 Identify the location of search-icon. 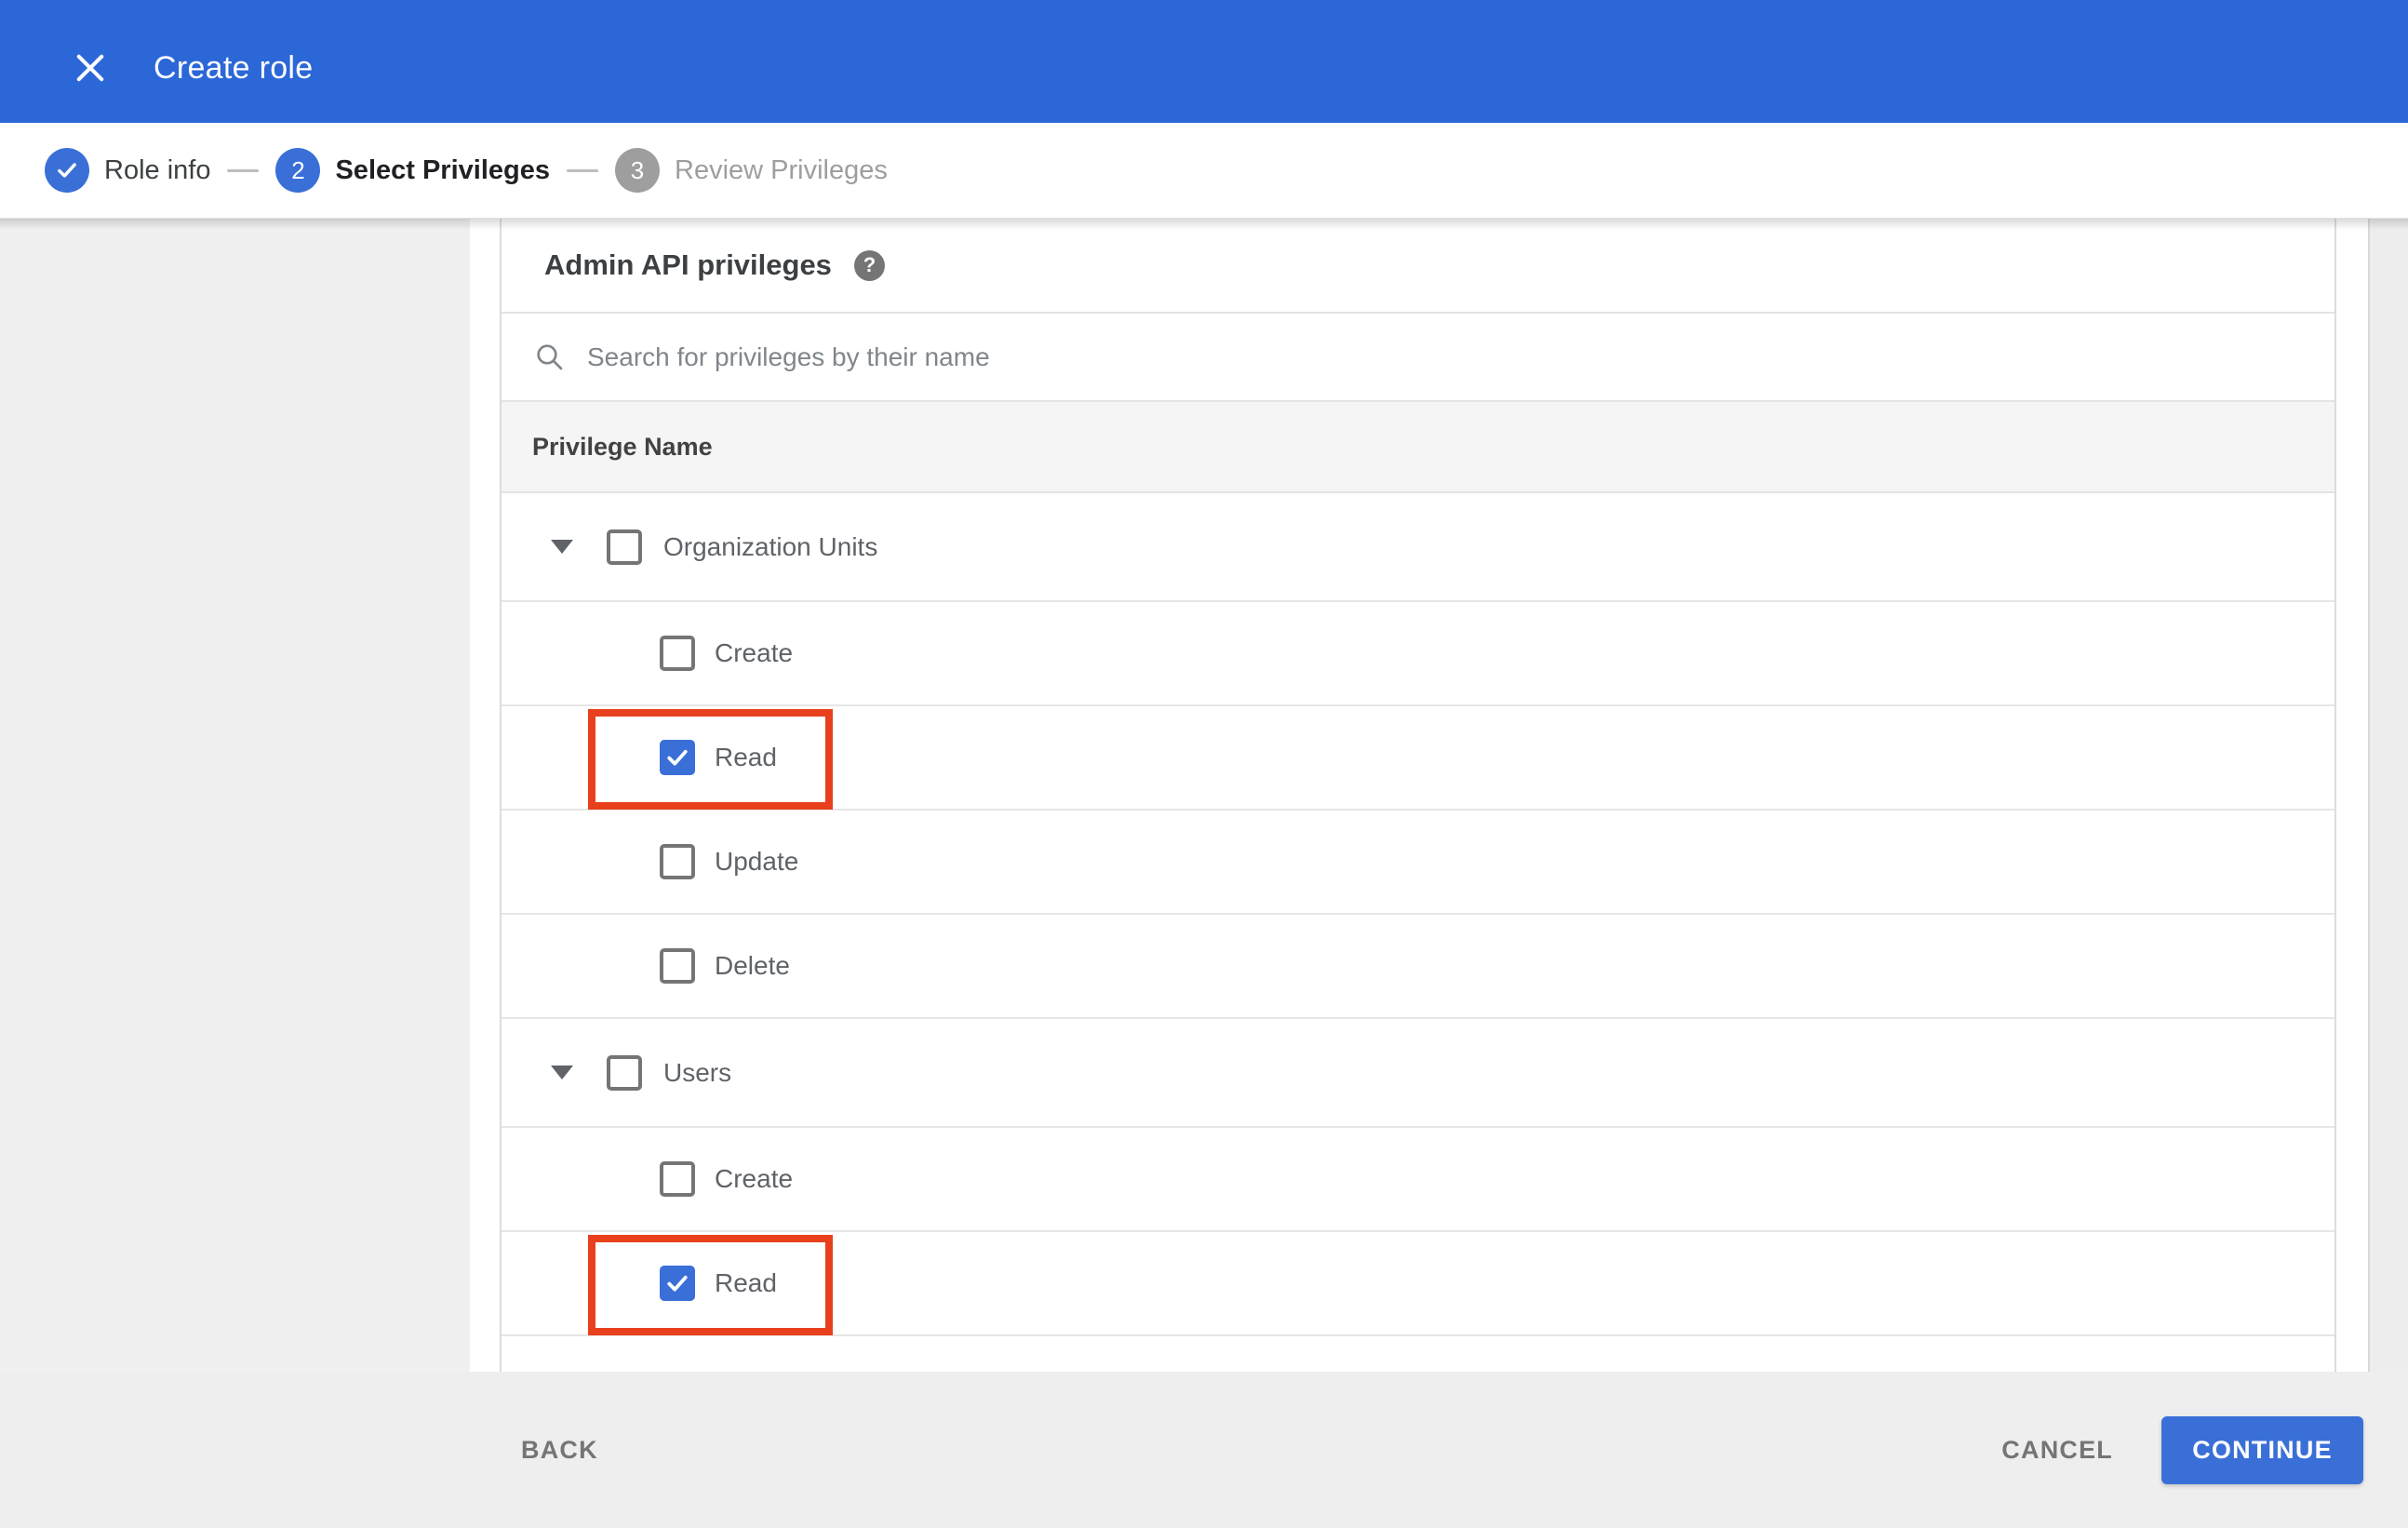
(550, 356).